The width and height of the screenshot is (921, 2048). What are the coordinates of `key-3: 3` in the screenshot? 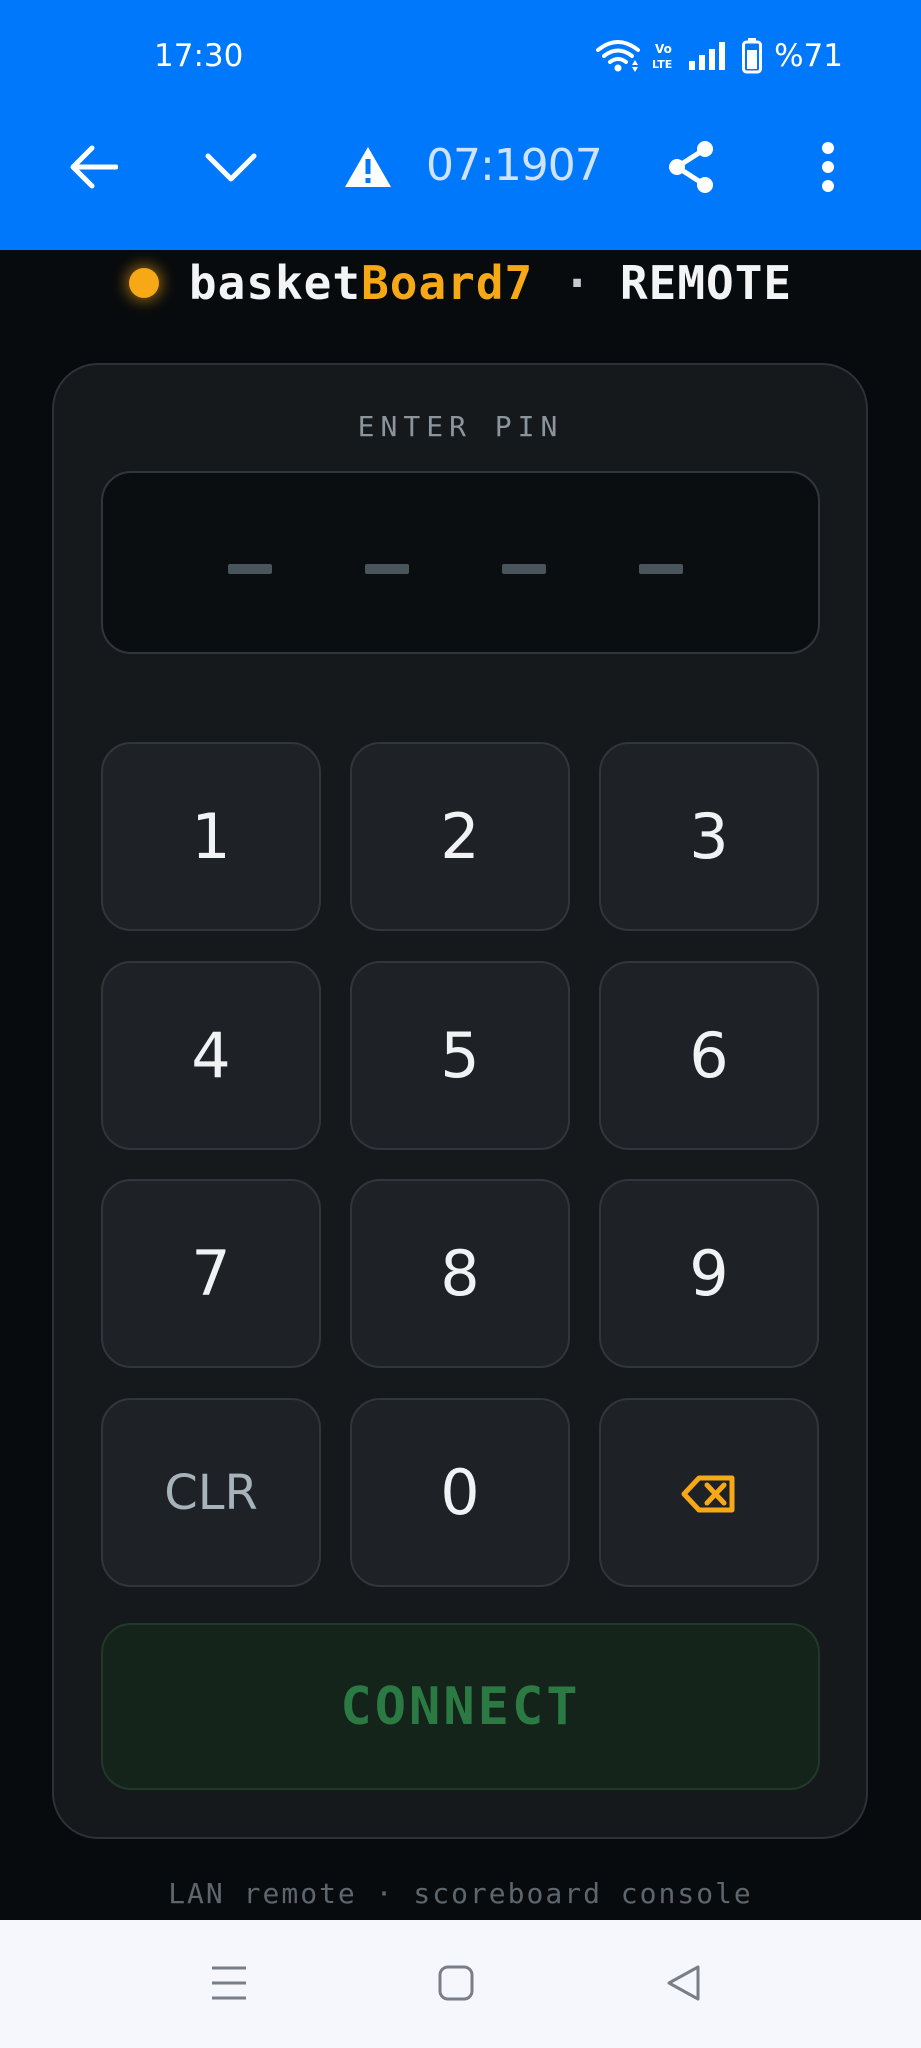 It's located at (709, 836).